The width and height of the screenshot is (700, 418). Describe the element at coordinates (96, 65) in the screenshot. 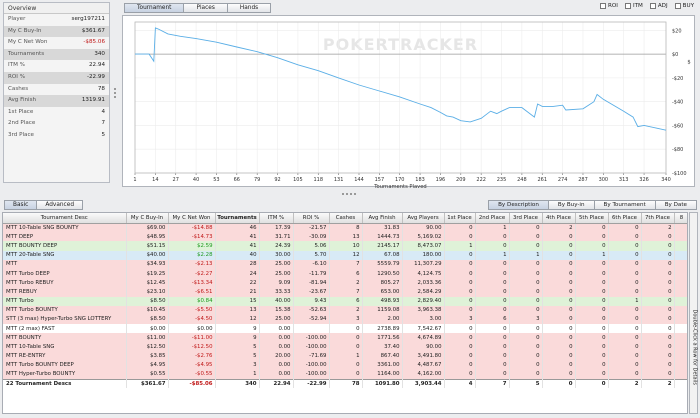

I see `overview-value: 22.94` at that location.